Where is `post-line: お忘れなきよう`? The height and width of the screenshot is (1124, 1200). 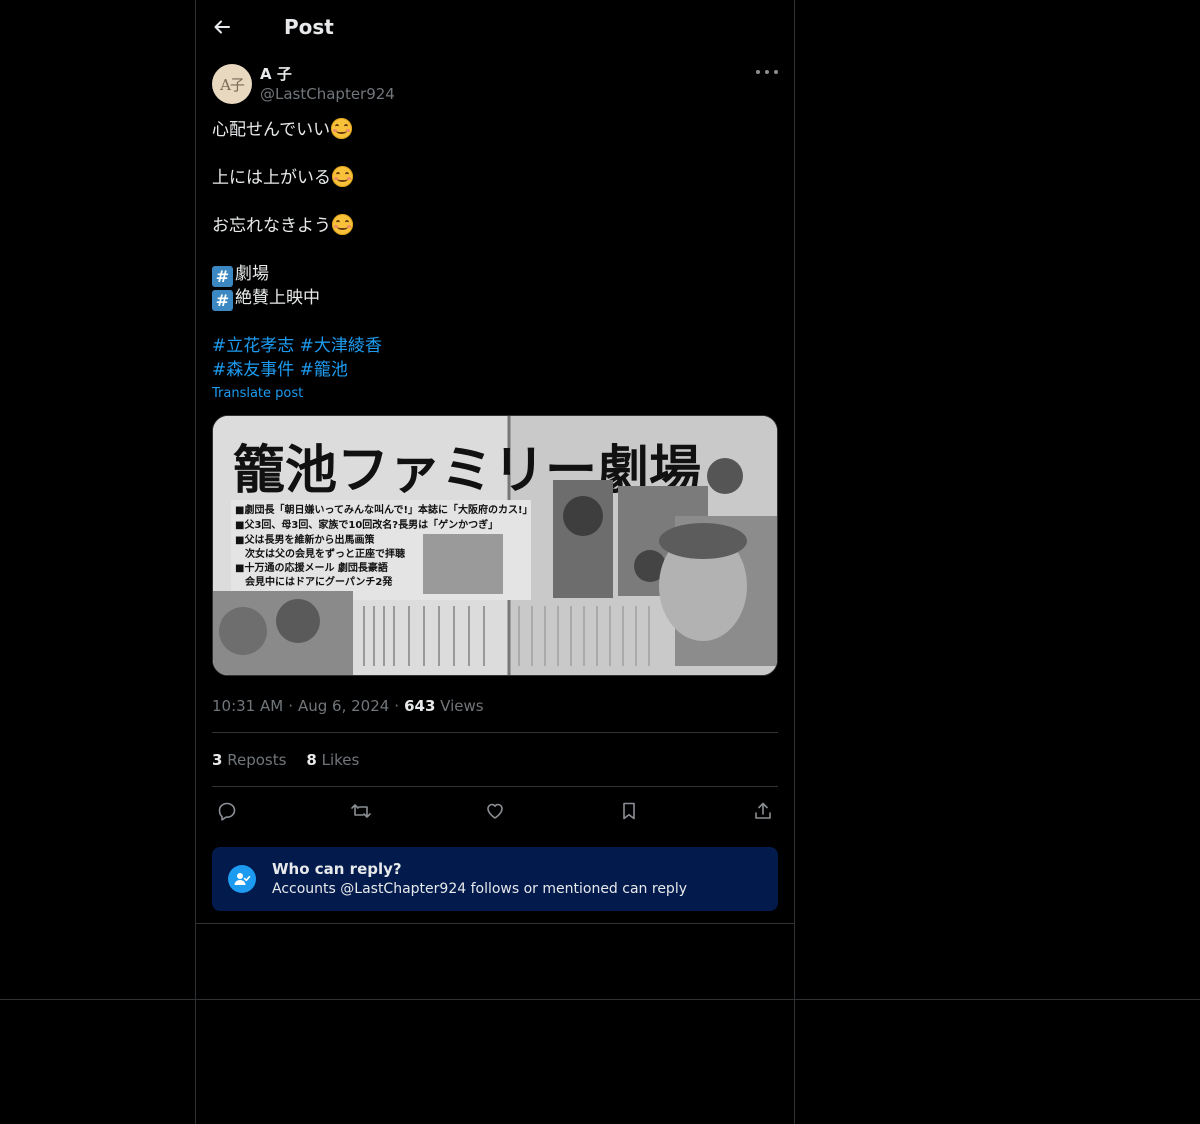
post-line: お忘れなきよう is located at coordinates (495, 226).